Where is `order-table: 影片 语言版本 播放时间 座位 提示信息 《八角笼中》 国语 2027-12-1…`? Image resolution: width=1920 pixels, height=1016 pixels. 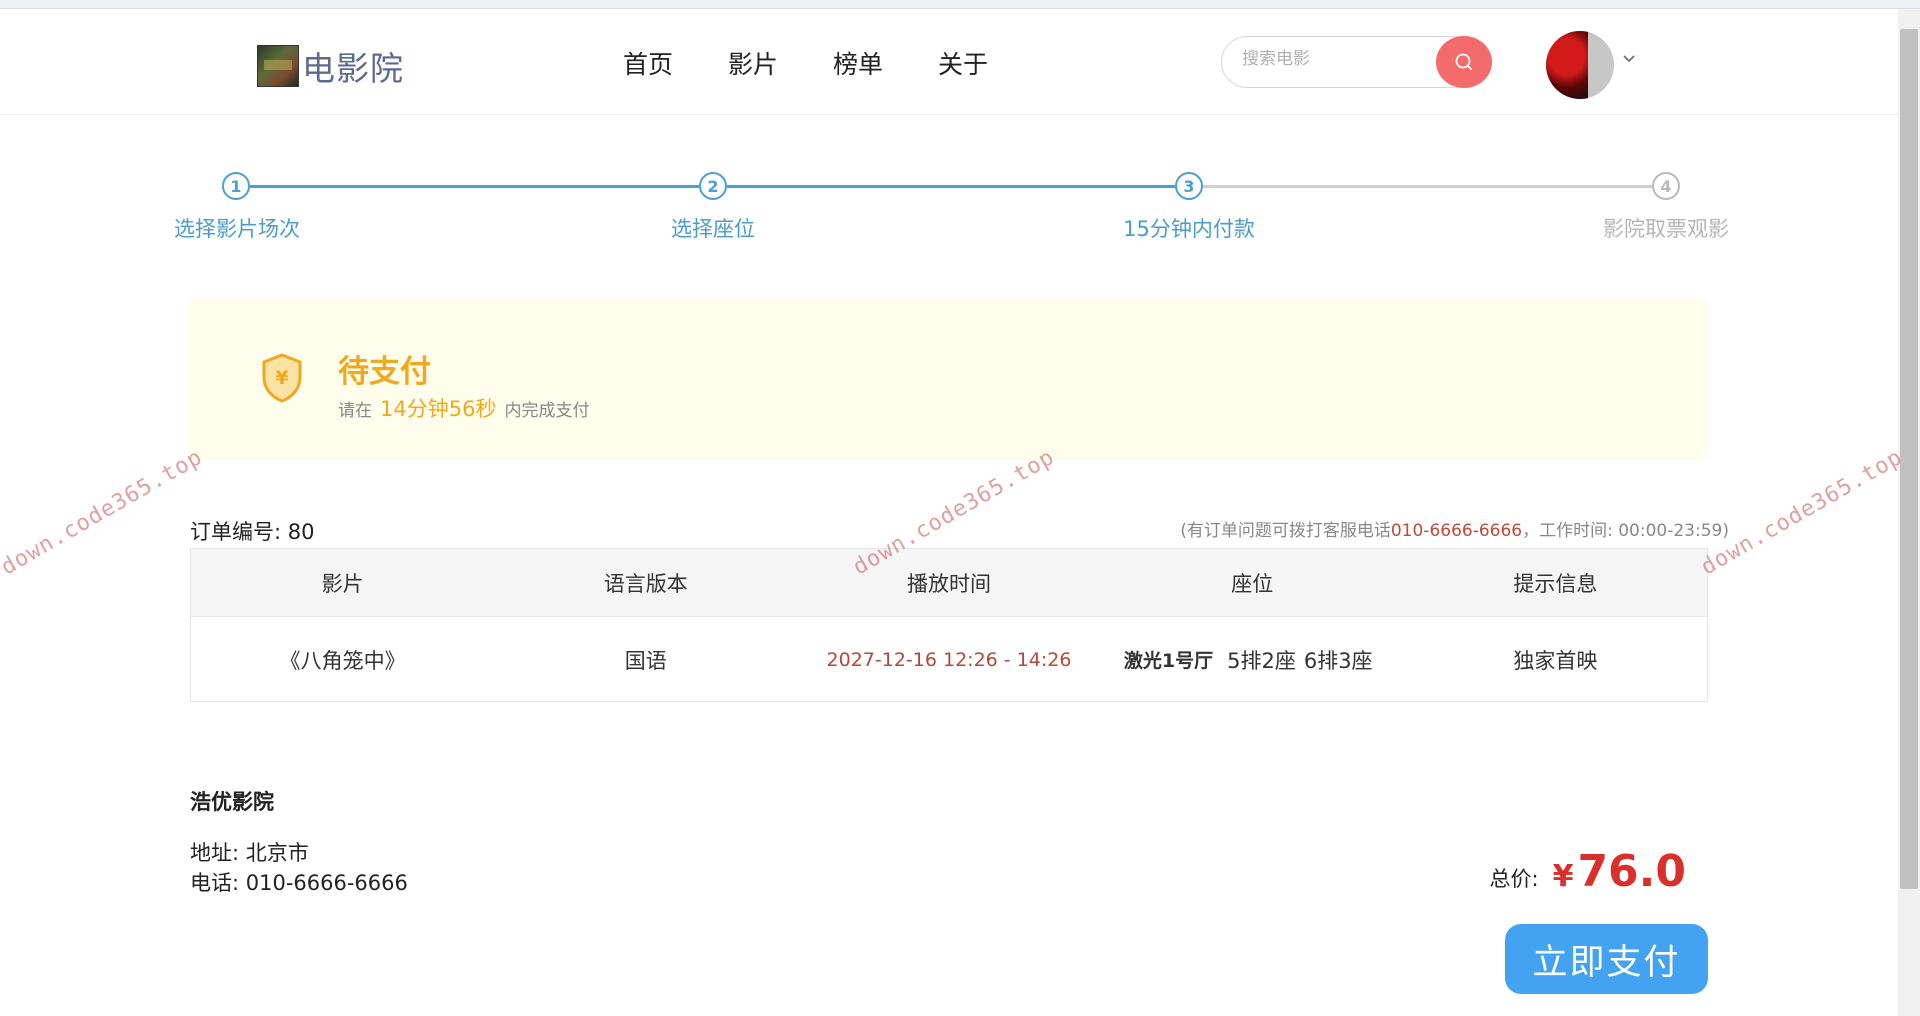 order-table: 影片 语言版本 播放时间 座位 提示信息 《八角笼中》 国语 2027-12-1… is located at coordinates (949, 625).